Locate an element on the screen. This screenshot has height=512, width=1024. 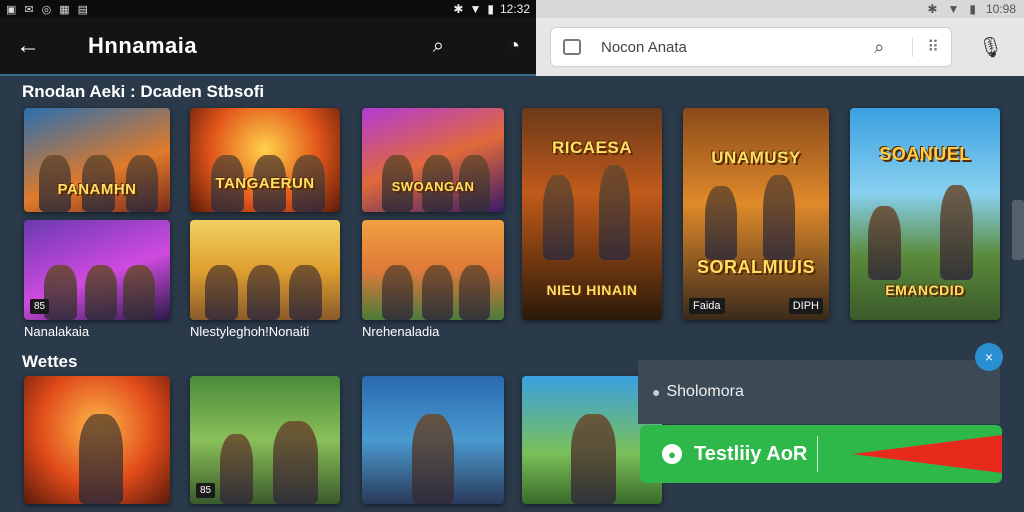
status-time: 12:32 is located at coordinates (514, 9).